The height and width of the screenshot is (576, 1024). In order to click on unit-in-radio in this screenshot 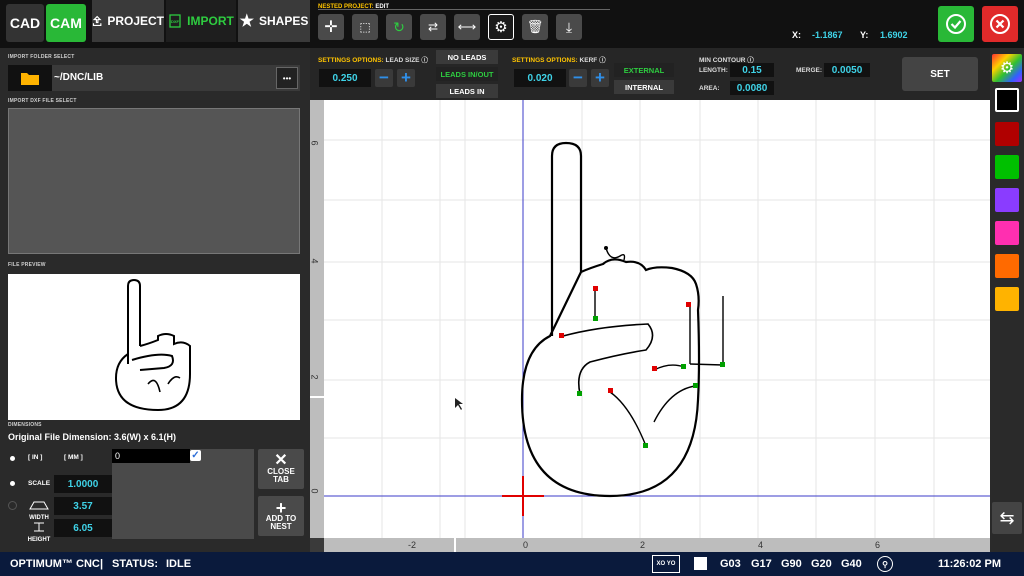, I will do `click(12, 458)`.